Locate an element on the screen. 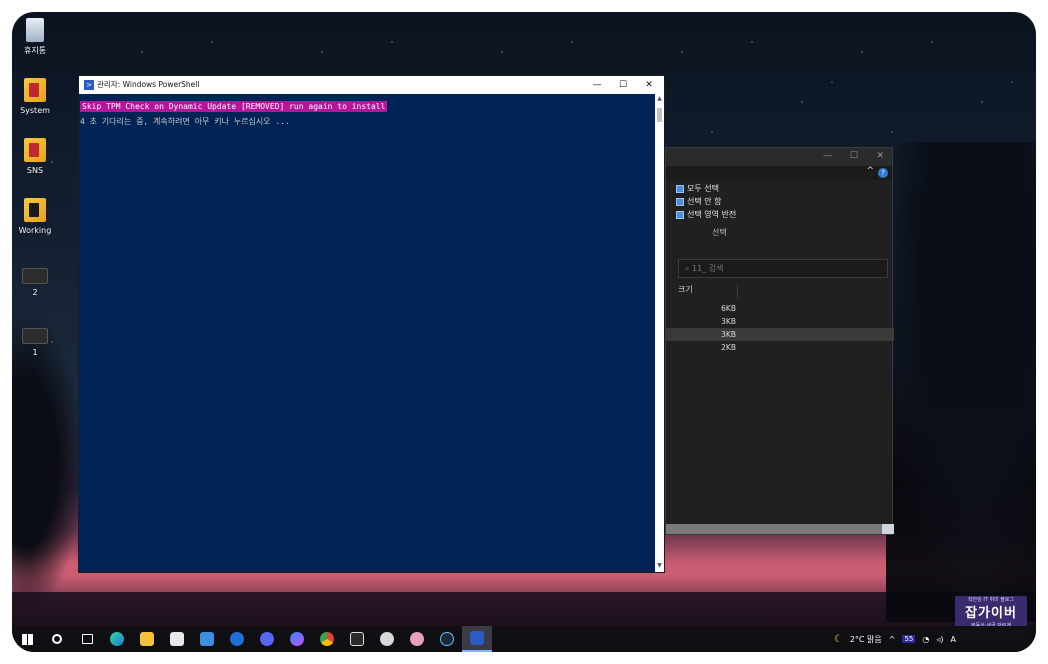  network-icon: ◔ is located at coordinates (925, 639).